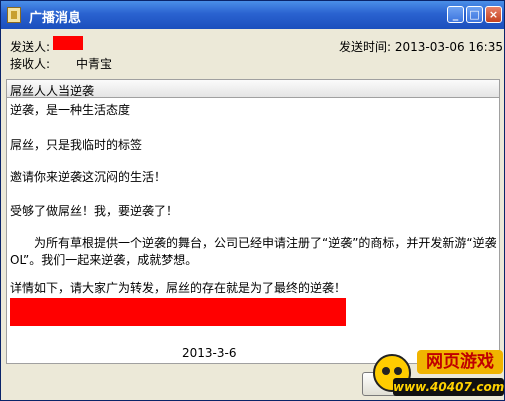 Image resolution: width=505 pixels, height=401 pixels. Describe the element at coordinates (30, 64) in the screenshot. I see `recipient-label: 接收人:` at that location.